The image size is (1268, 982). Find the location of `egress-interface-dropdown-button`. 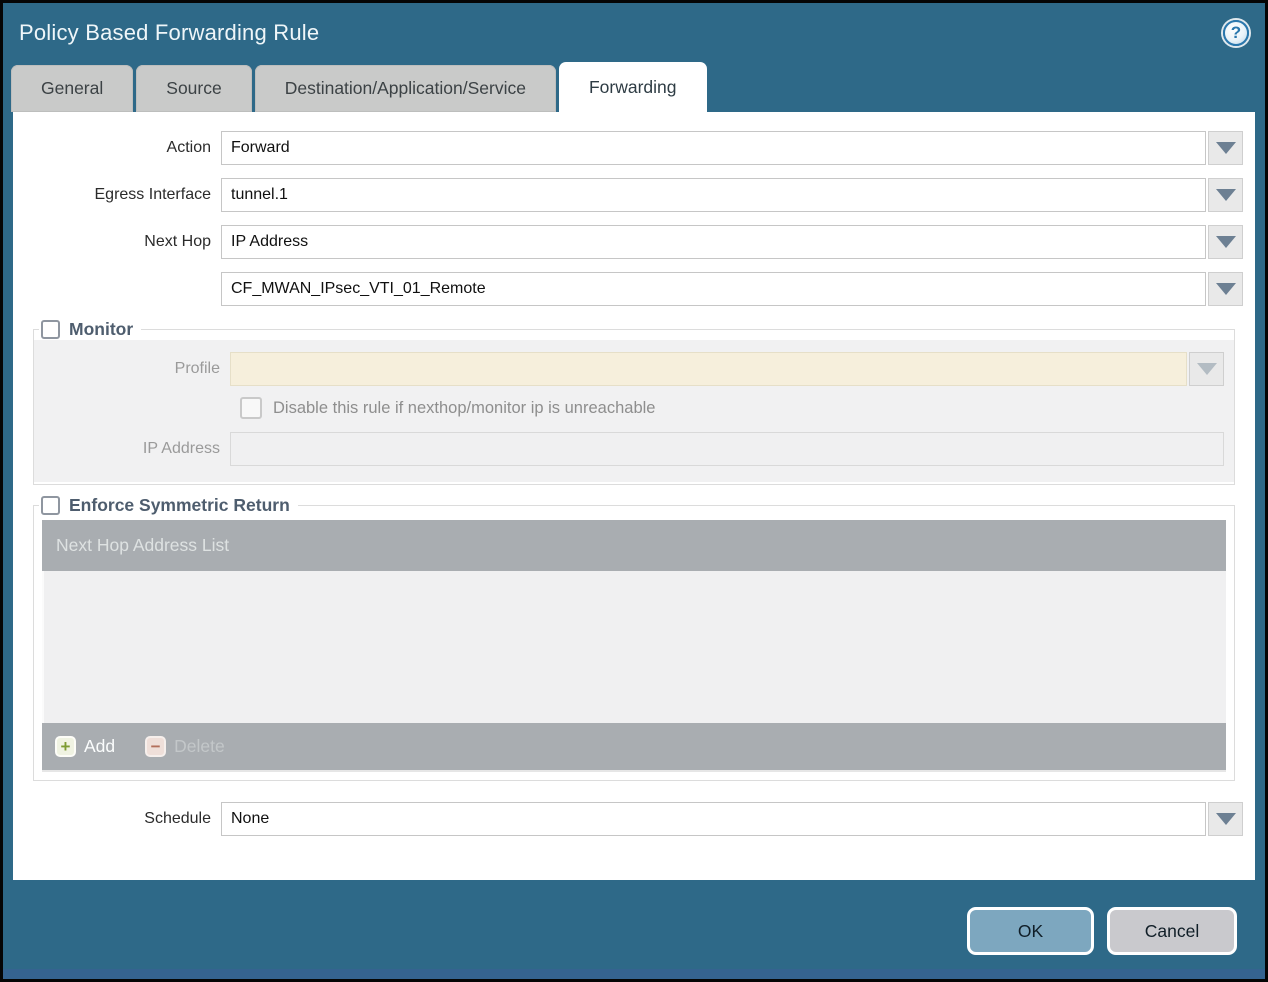

egress-interface-dropdown-button is located at coordinates (1225, 195).